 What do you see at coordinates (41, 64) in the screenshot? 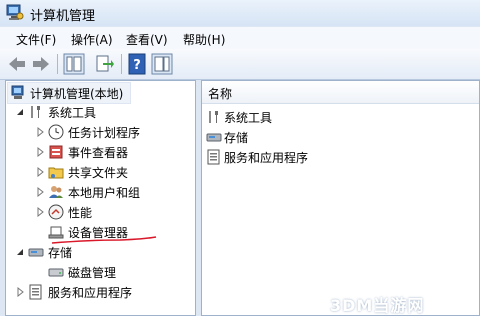
I see `forward-icon` at bounding box center [41, 64].